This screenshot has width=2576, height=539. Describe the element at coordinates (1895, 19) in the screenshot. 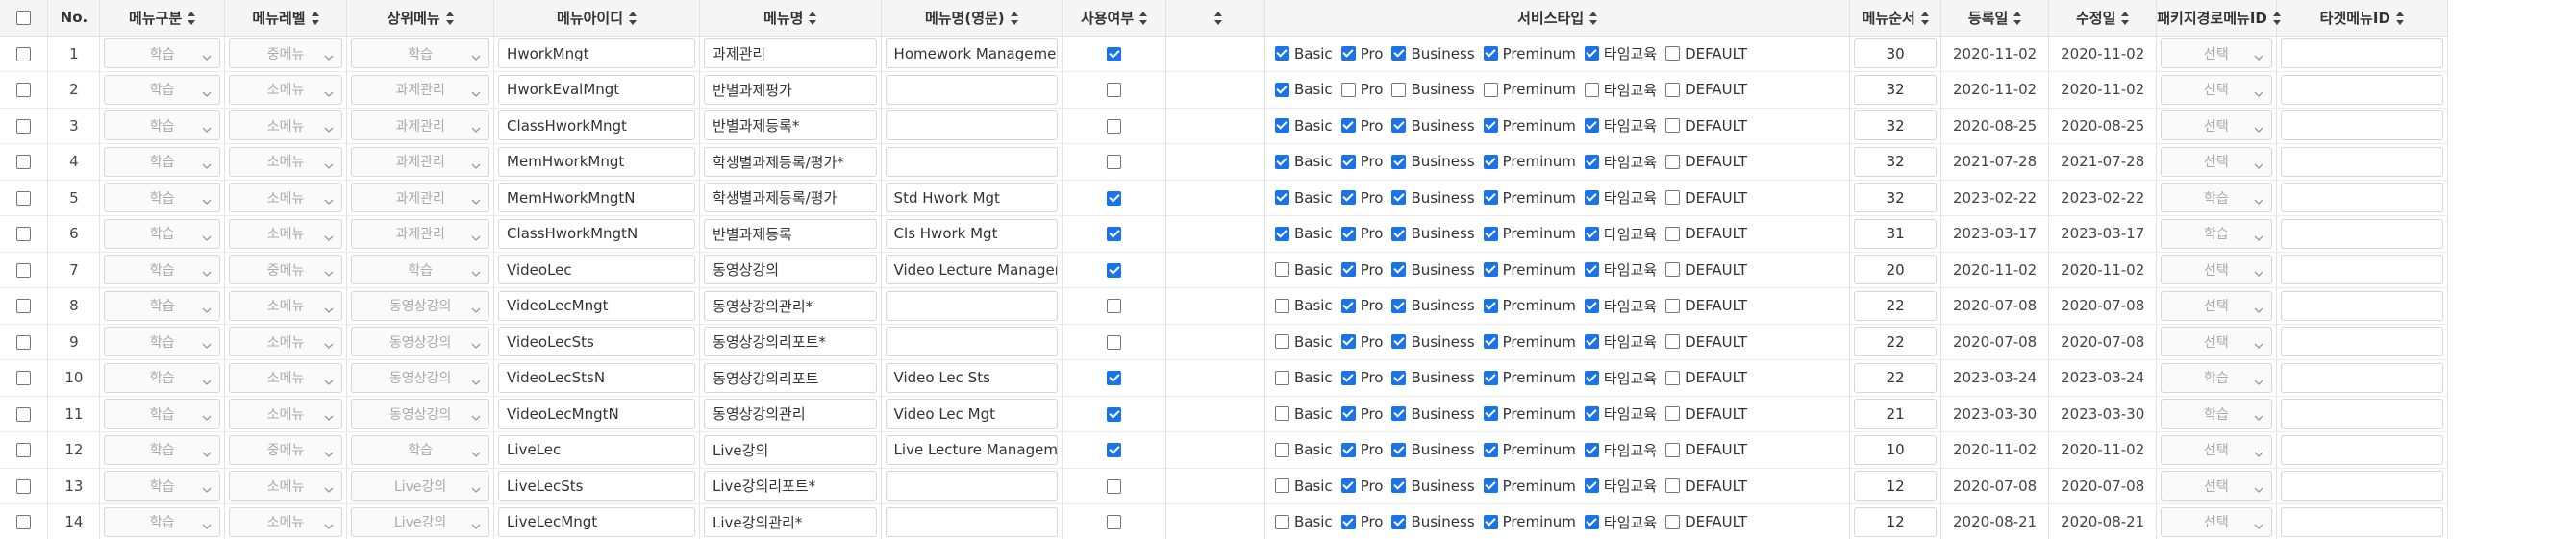

I see `col-menu-order: 메뉴순서` at that location.